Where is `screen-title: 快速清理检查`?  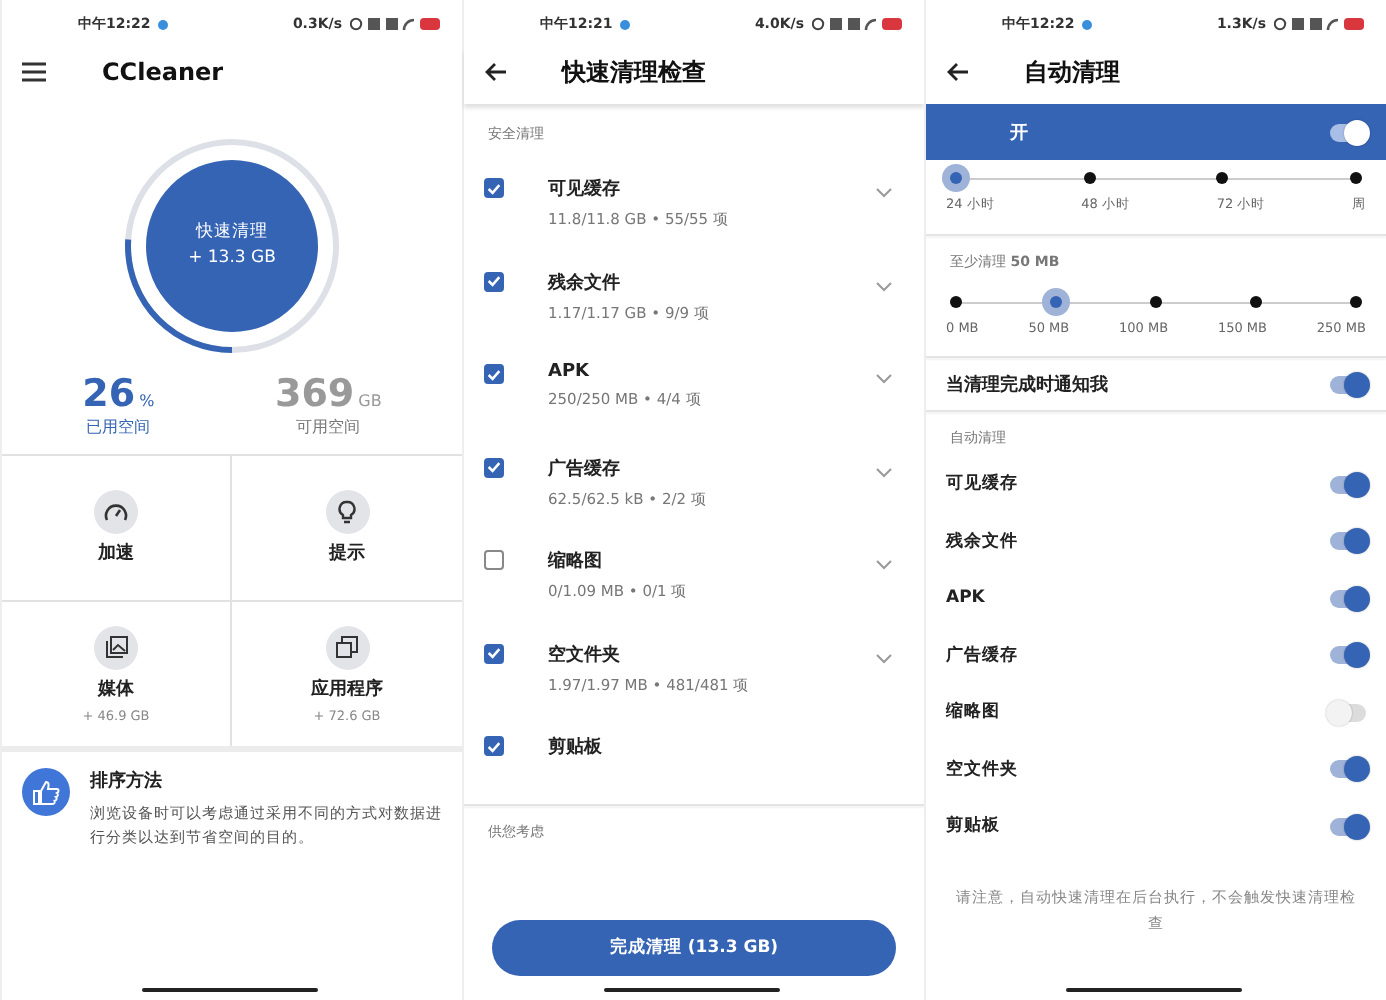
screen-title: 快速清理检查 is located at coordinates (634, 72).